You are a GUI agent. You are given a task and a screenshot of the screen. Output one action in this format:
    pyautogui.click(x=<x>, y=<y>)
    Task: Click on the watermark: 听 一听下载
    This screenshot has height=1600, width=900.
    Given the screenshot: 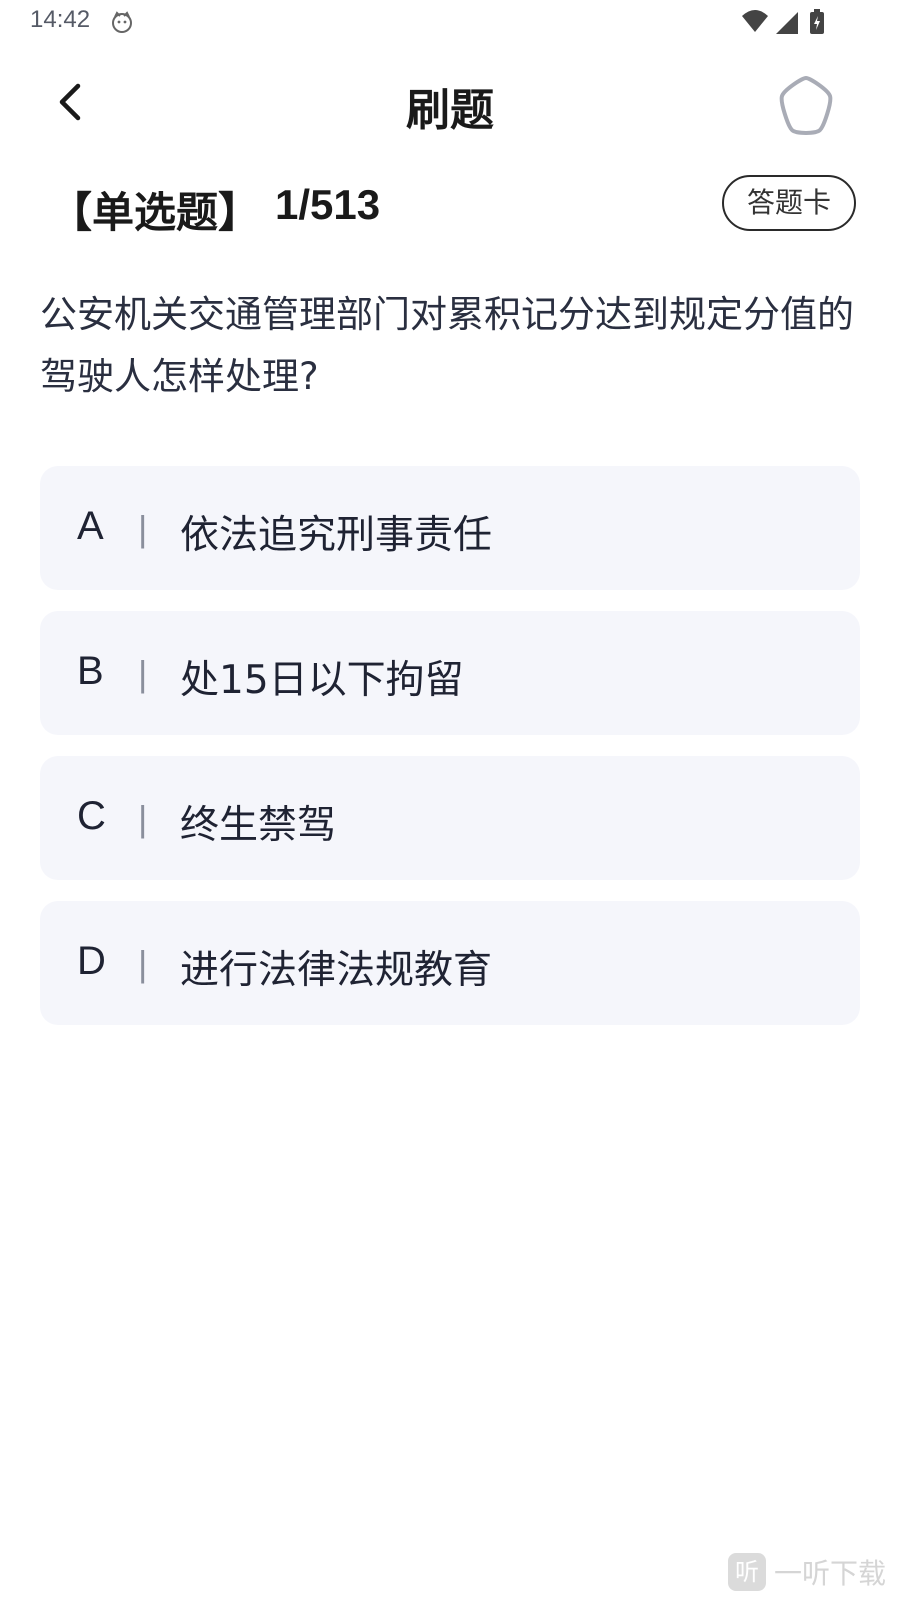 What is the action you would take?
    pyautogui.click(x=806, y=1572)
    